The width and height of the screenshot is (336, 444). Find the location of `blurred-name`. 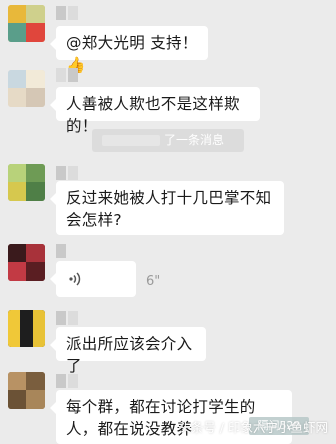

blurred-name is located at coordinates (131, 140).